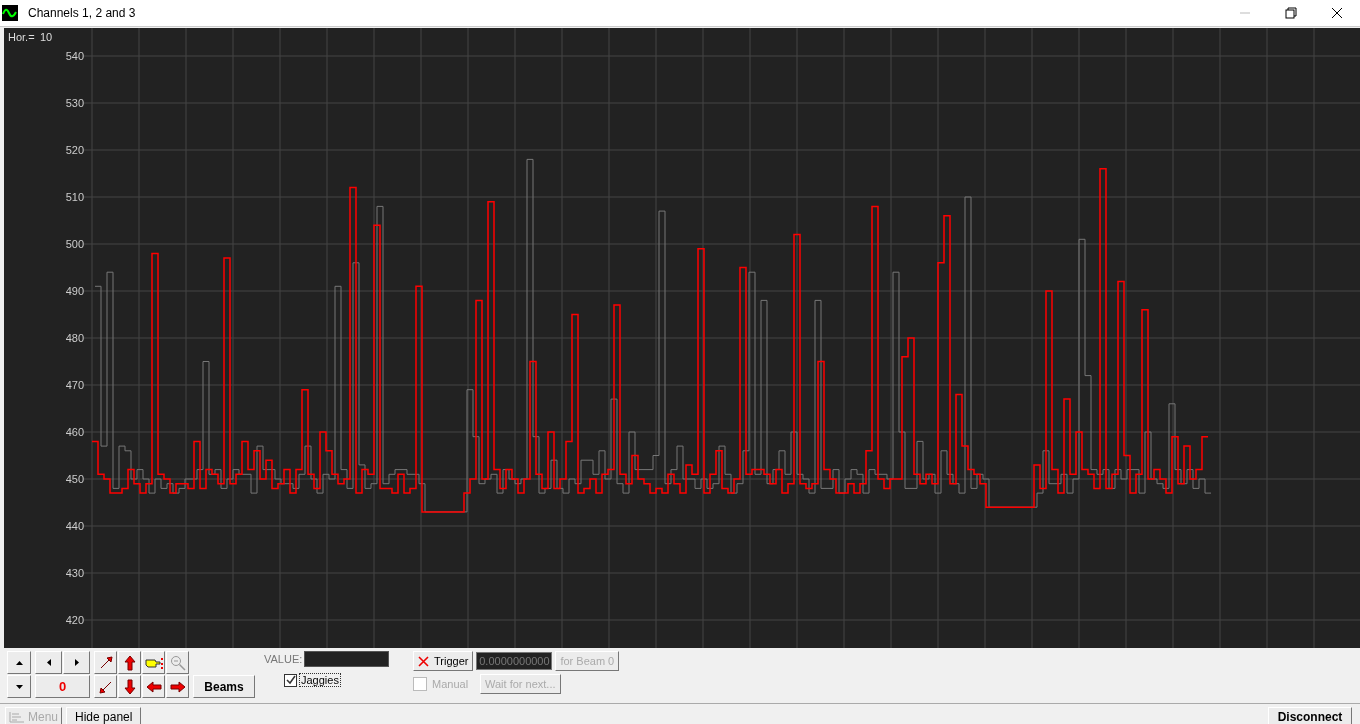 The image size is (1360, 724). I want to click on right-arrow-icon, so click(177, 686).